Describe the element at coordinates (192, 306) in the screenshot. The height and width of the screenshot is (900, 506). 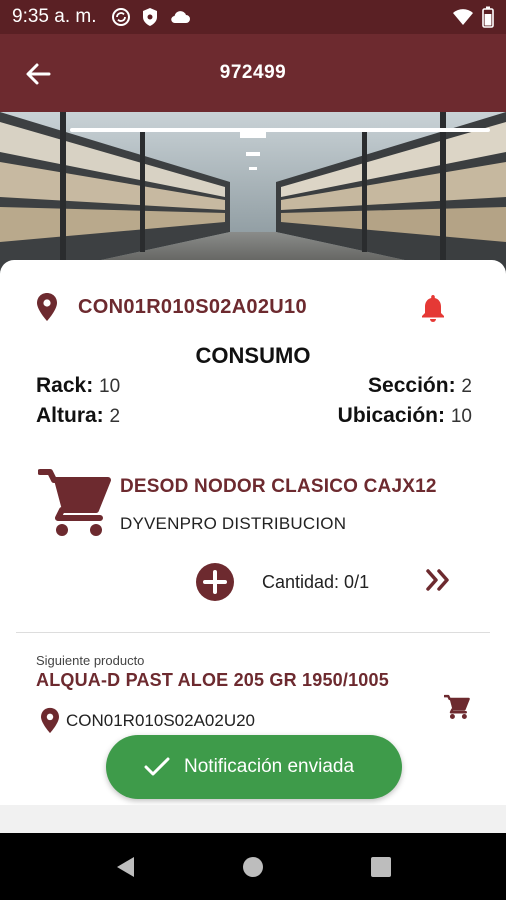
I see `location-code: CON01R010S02A02U10` at that location.